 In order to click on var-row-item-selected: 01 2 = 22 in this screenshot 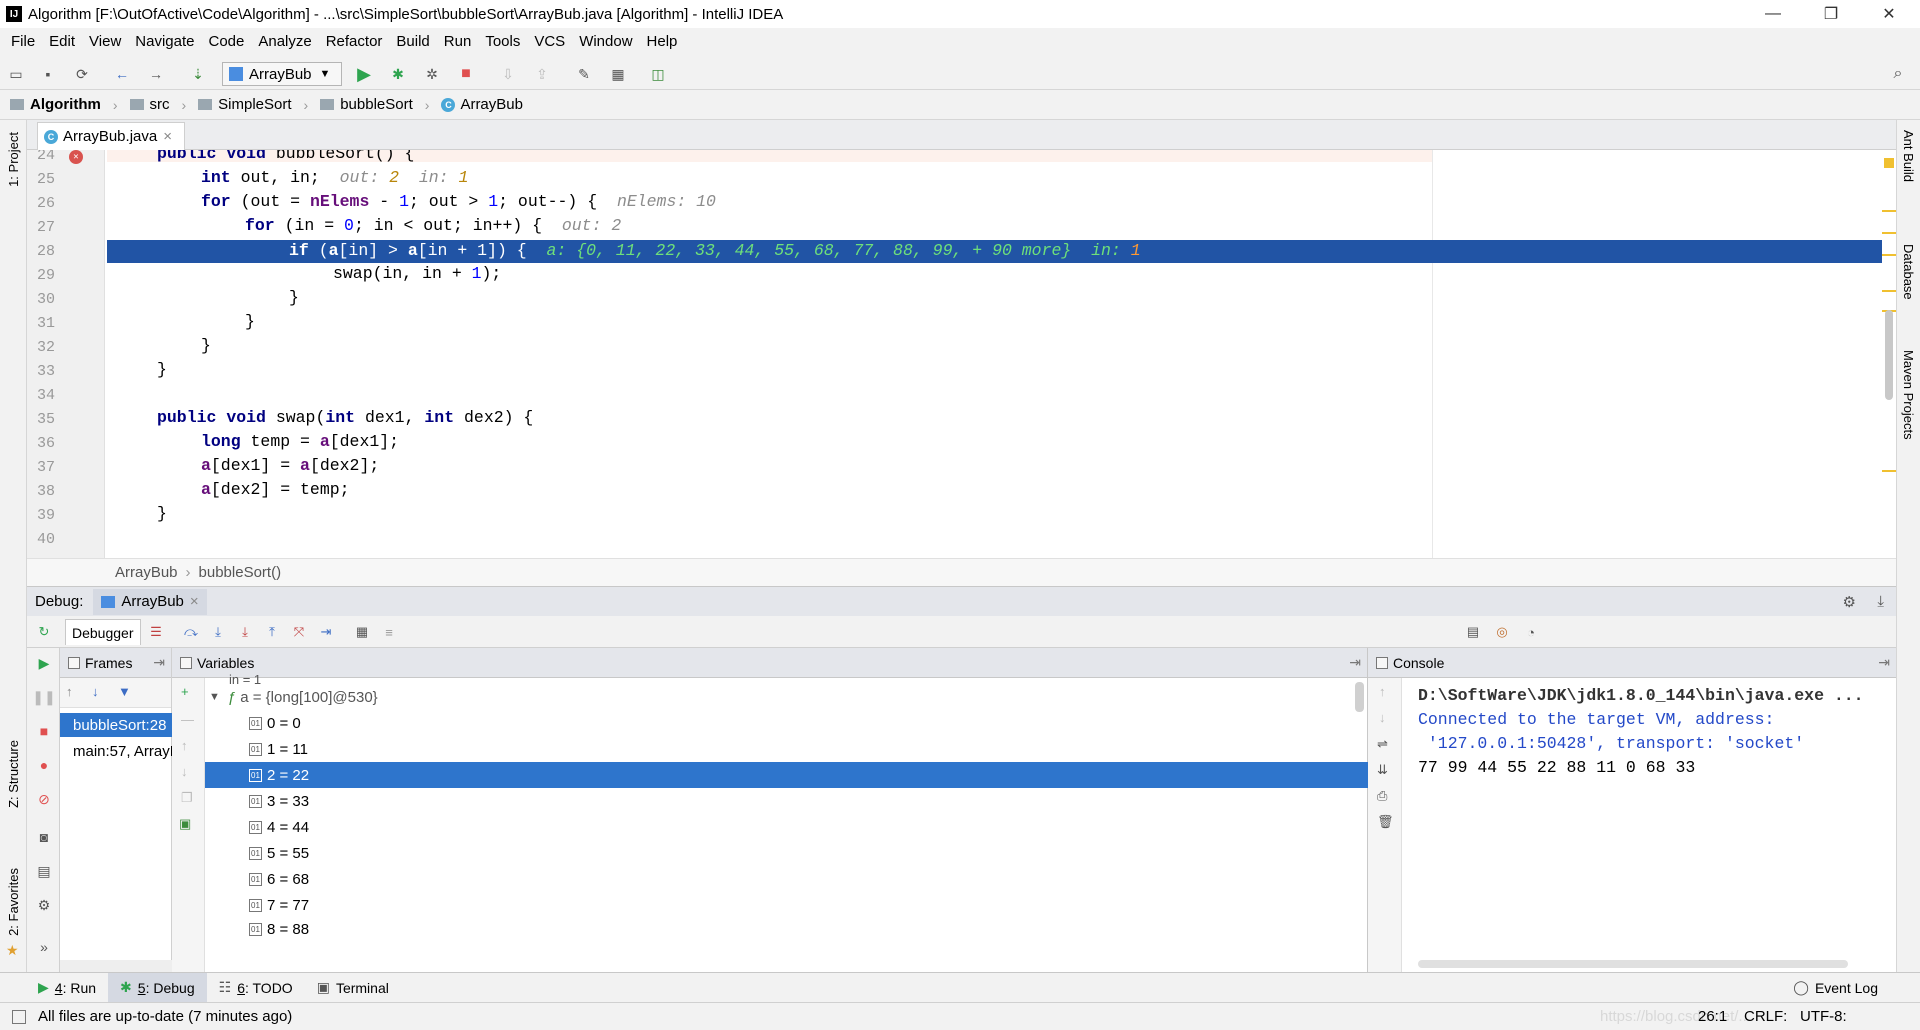, I will do `click(786, 775)`.